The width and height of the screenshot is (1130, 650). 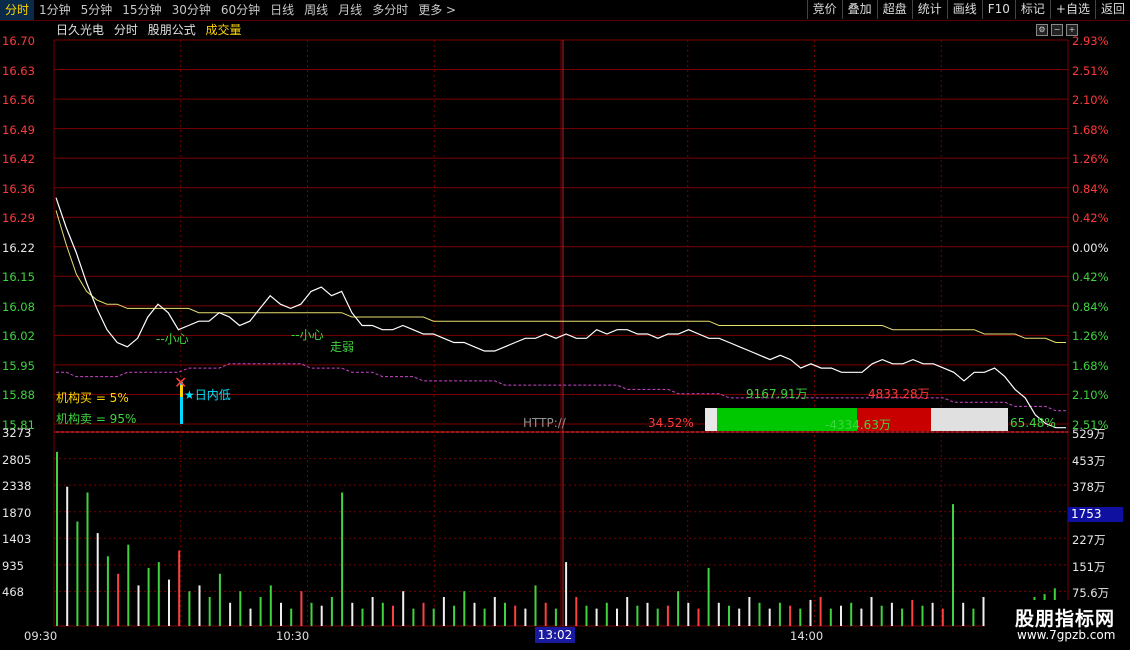 What do you see at coordinates (1090, 188) in the screenshot?
I see `percent-tick-label: 0.84%` at bounding box center [1090, 188].